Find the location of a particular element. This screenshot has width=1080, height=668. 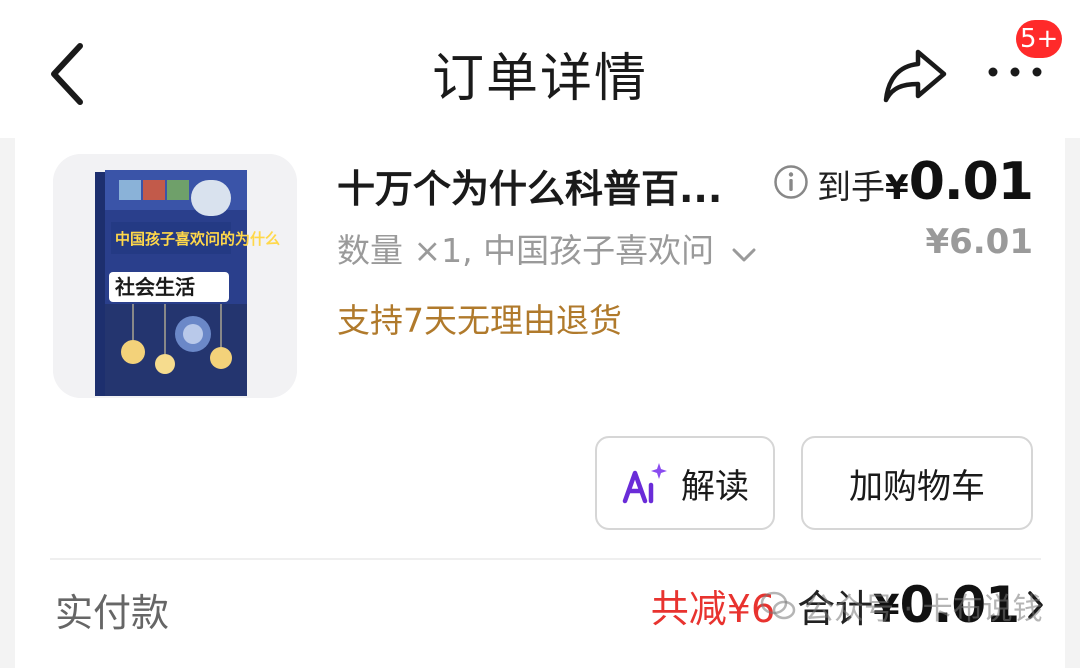

product-image: 中国孩子喜欢问的为什么 社会生活 is located at coordinates (175, 276).